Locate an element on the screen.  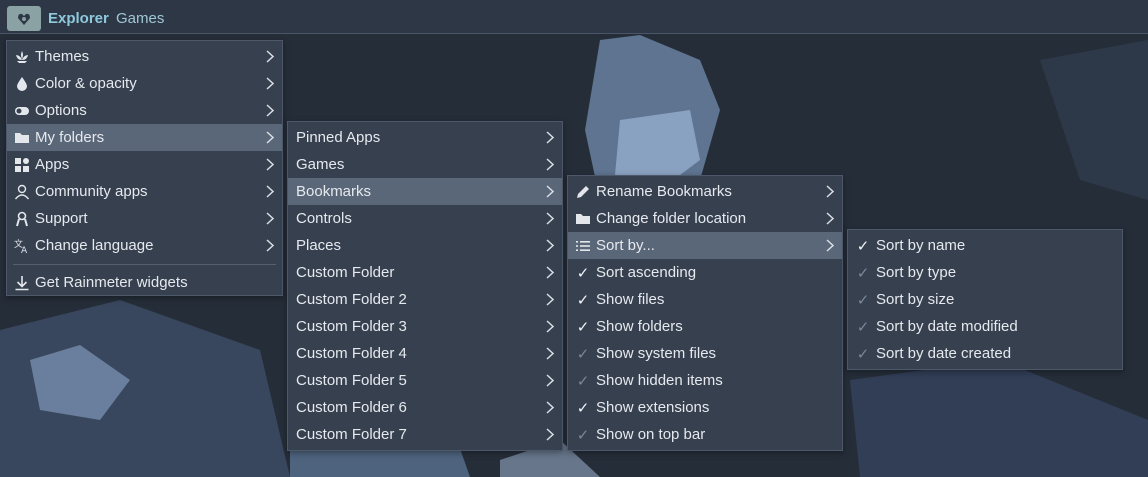
menu-item-label: Community apps is located at coordinates (91, 191).